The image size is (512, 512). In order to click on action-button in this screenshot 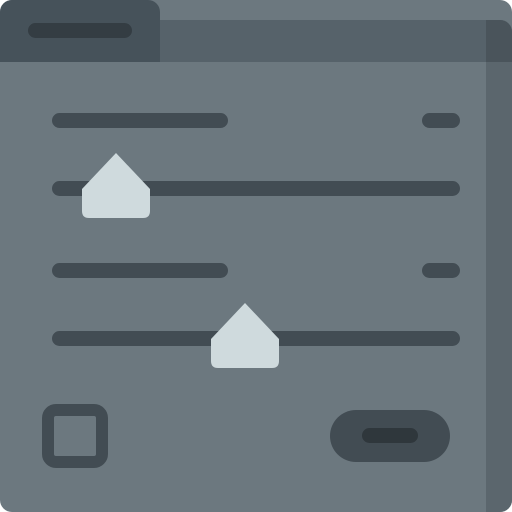, I will do `click(390, 436)`.